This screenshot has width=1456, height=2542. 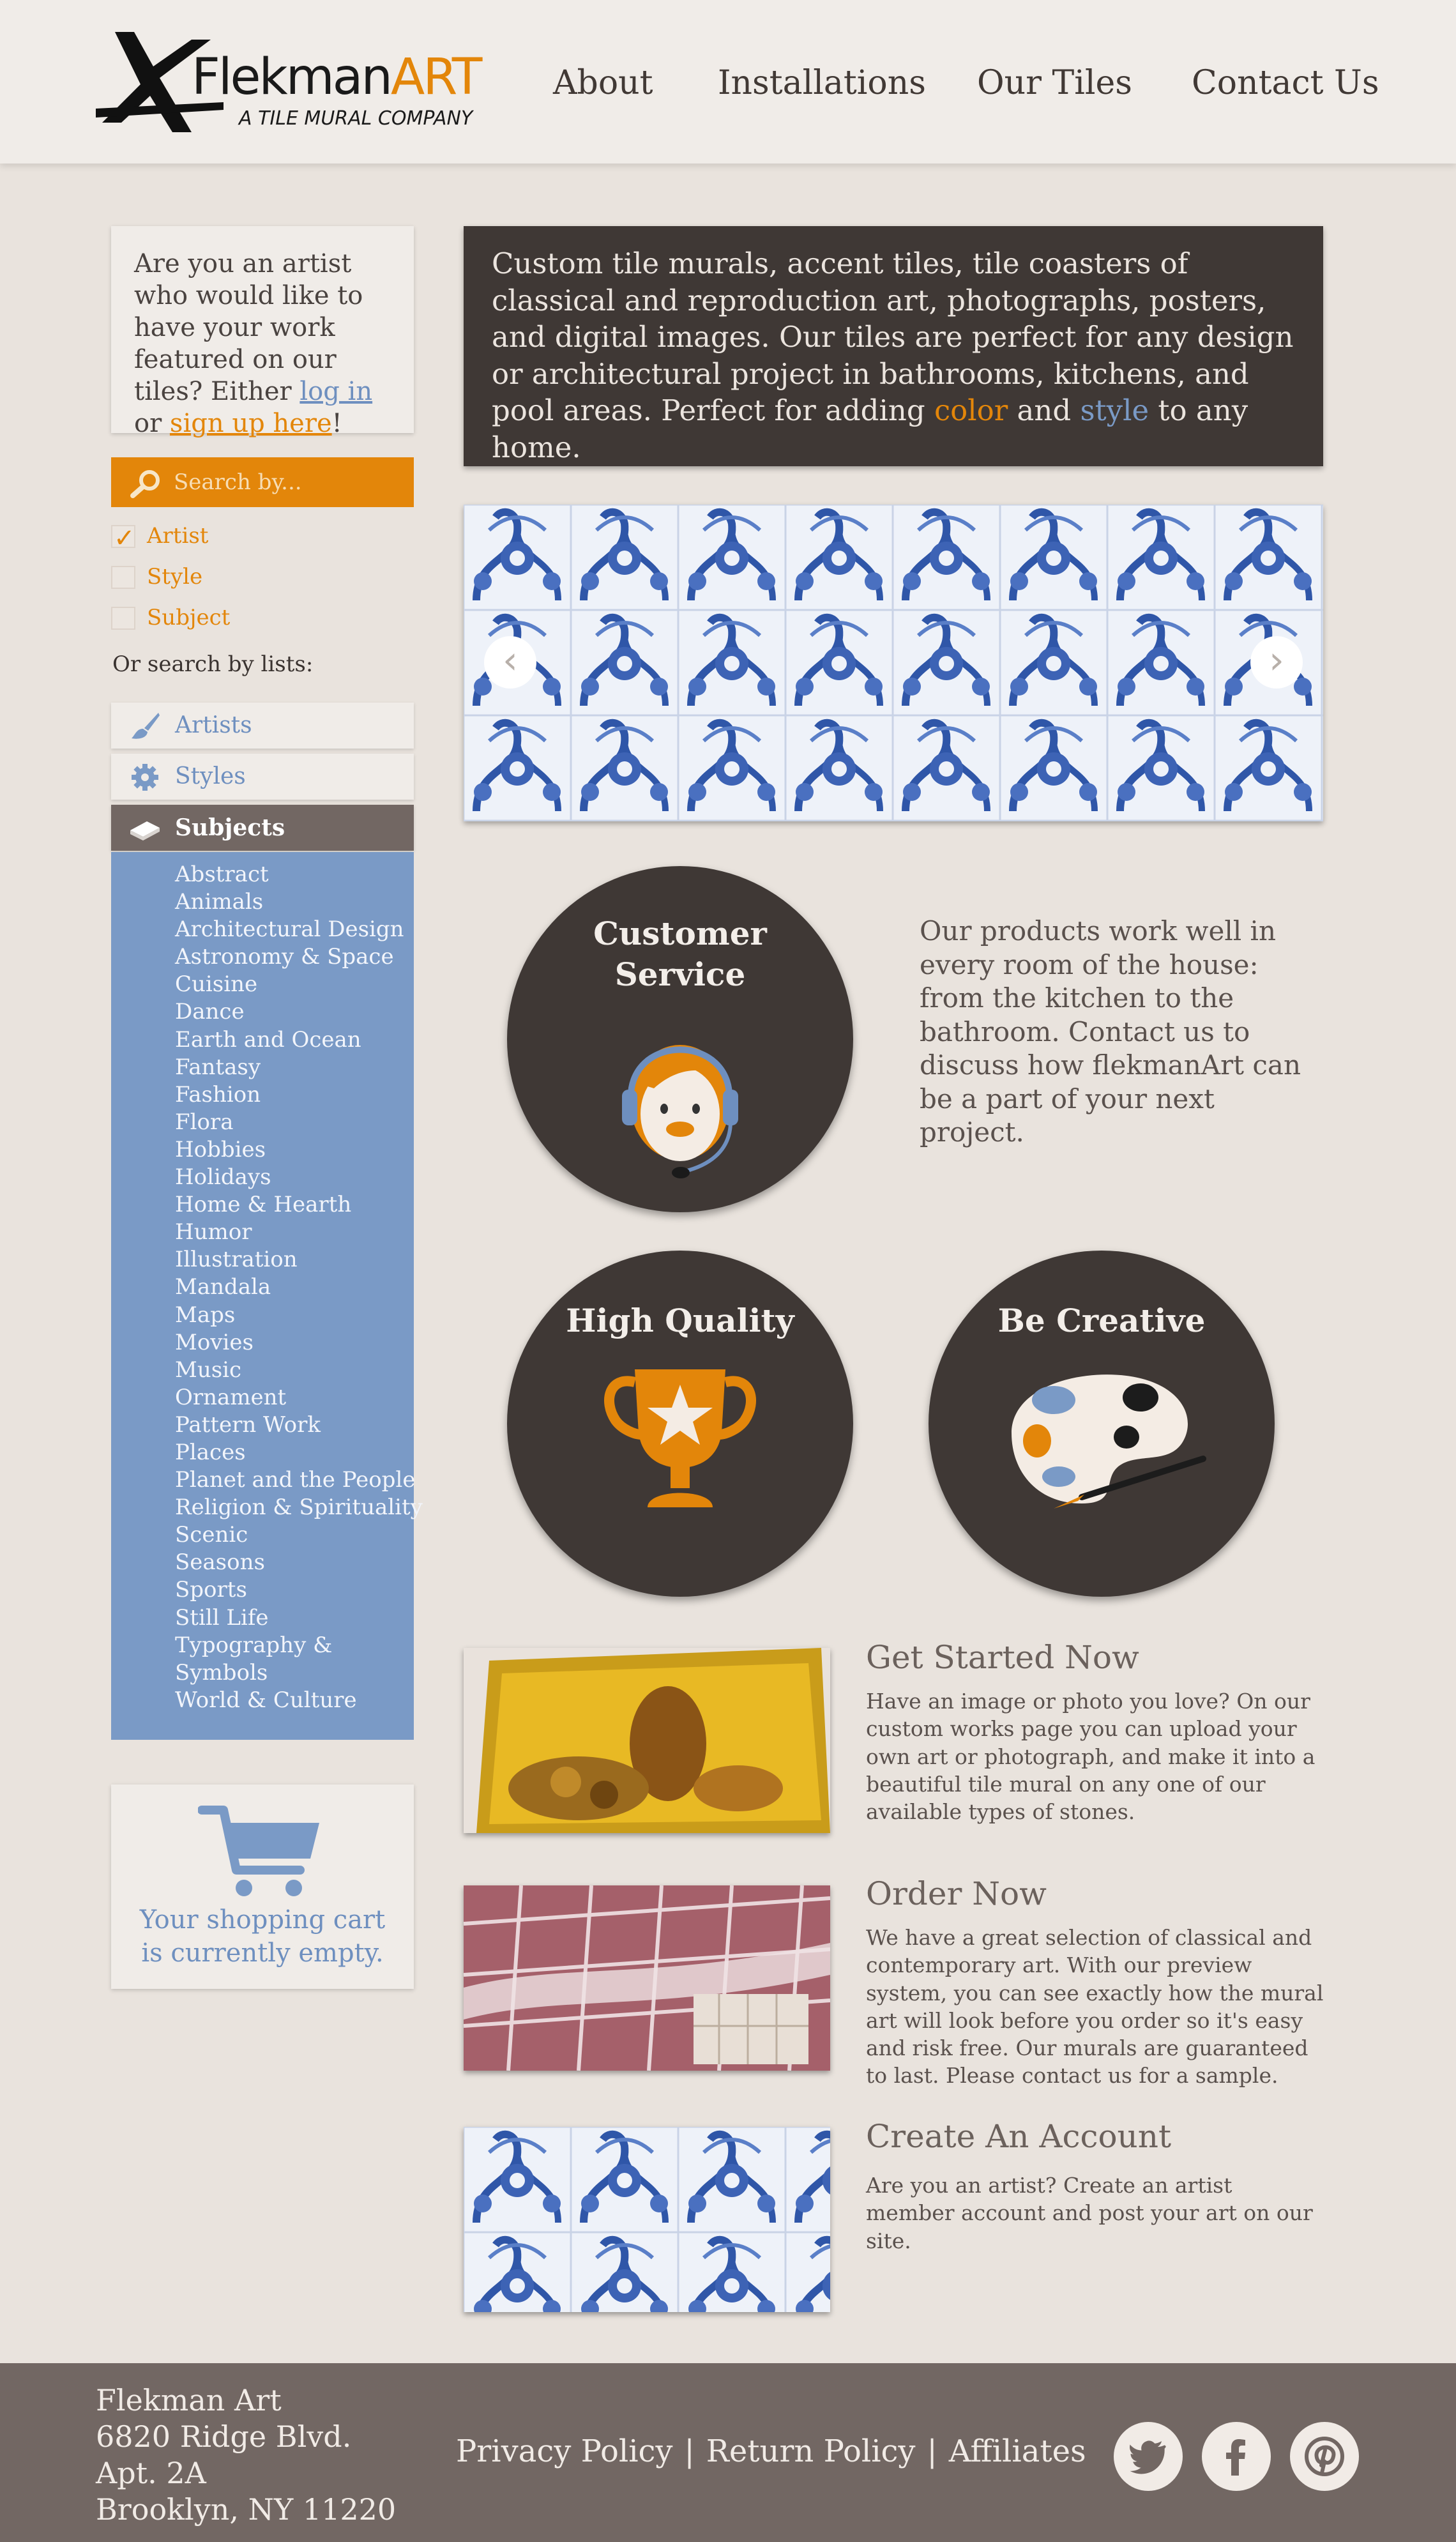 I want to click on subject-item: Architectural Design, so click(x=299, y=929).